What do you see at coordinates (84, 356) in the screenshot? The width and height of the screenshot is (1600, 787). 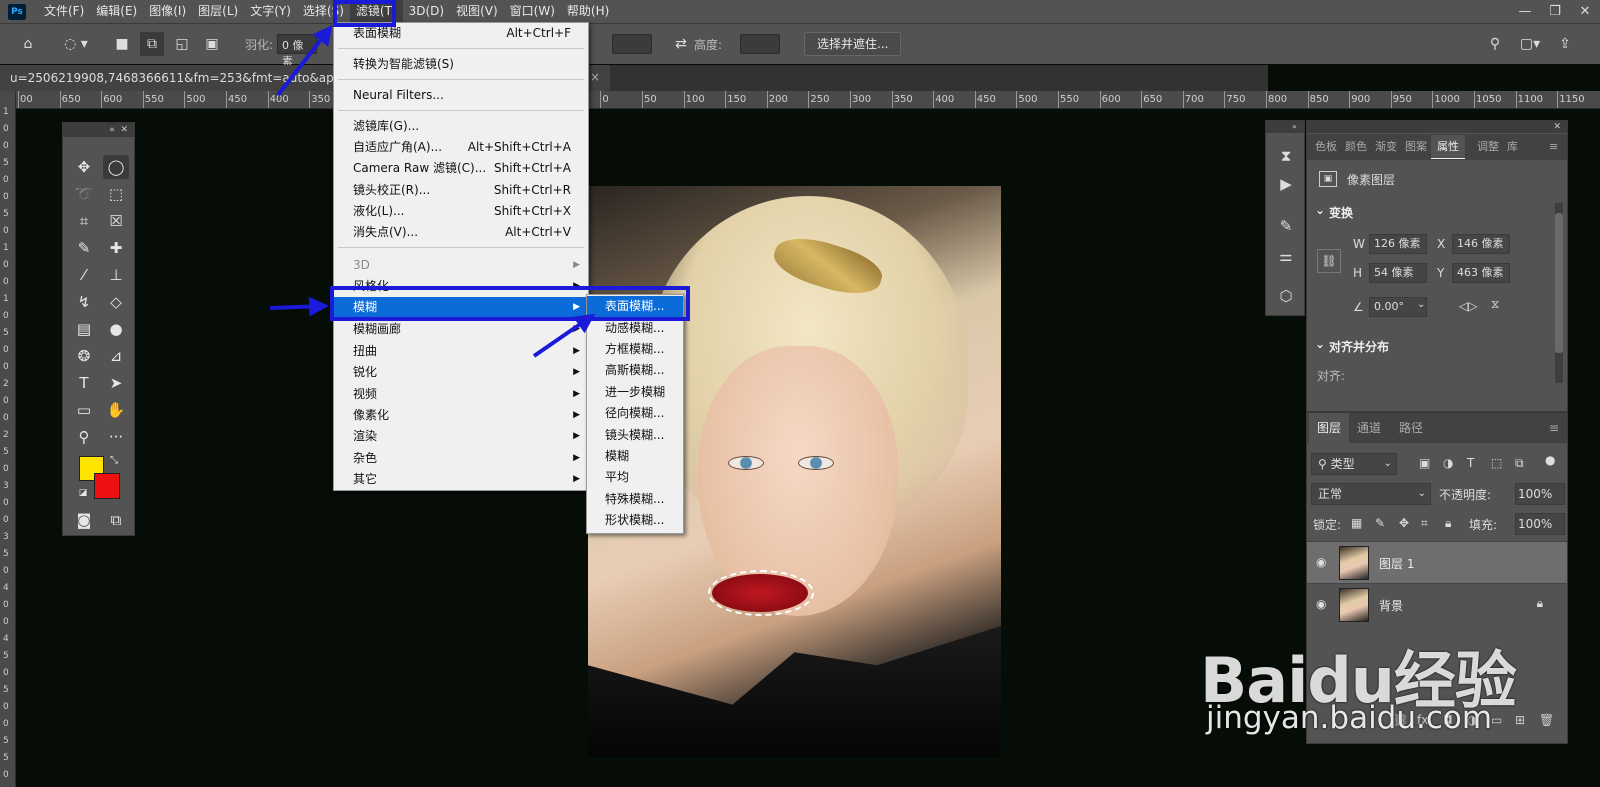 I see `dodge-tool-icon: ❂` at bounding box center [84, 356].